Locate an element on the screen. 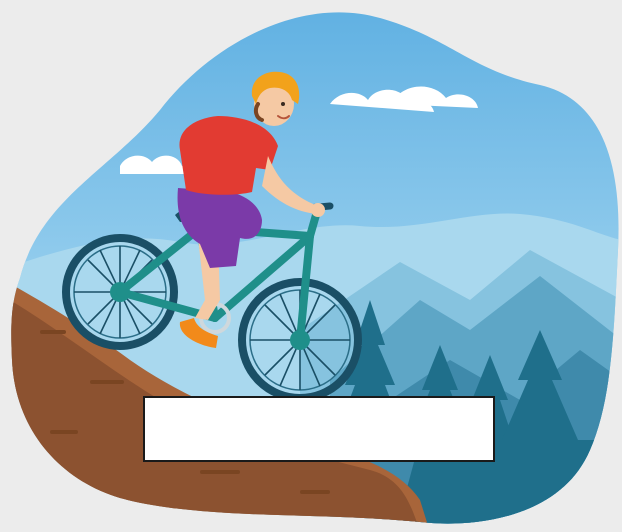  blank-label-box is located at coordinates (319, 429).